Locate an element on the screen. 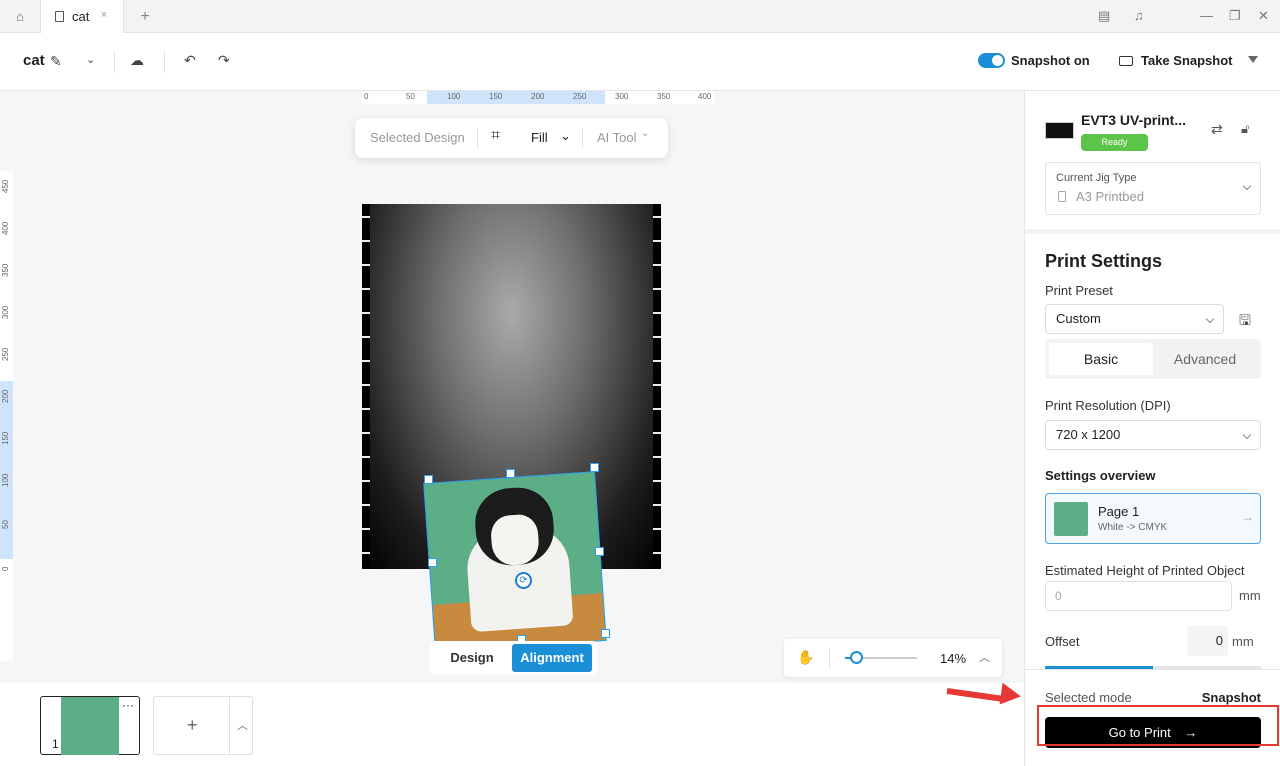 Image resolution: width=1280 pixels, height=766 pixels. tab-cat: cat × is located at coordinates (82, 16).